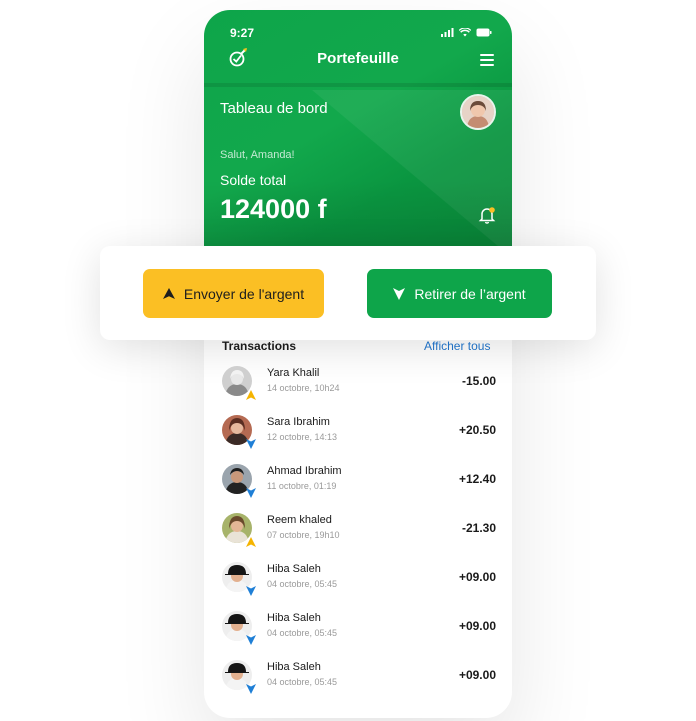 The width and height of the screenshot is (696, 721). I want to click on transaction-date: 12 octobre, 14:13, so click(302, 437).